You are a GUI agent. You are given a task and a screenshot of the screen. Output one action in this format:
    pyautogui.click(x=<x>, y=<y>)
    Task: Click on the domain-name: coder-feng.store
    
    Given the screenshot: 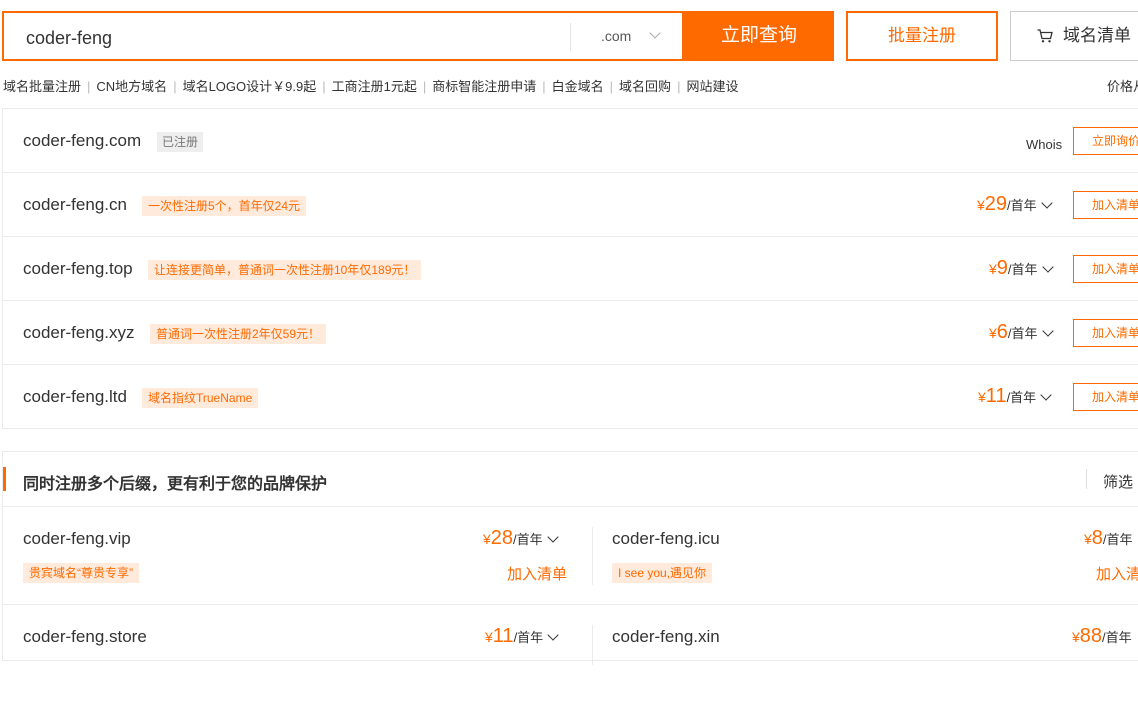 What is the action you would take?
    pyautogui.click(x=85, y=636)
    